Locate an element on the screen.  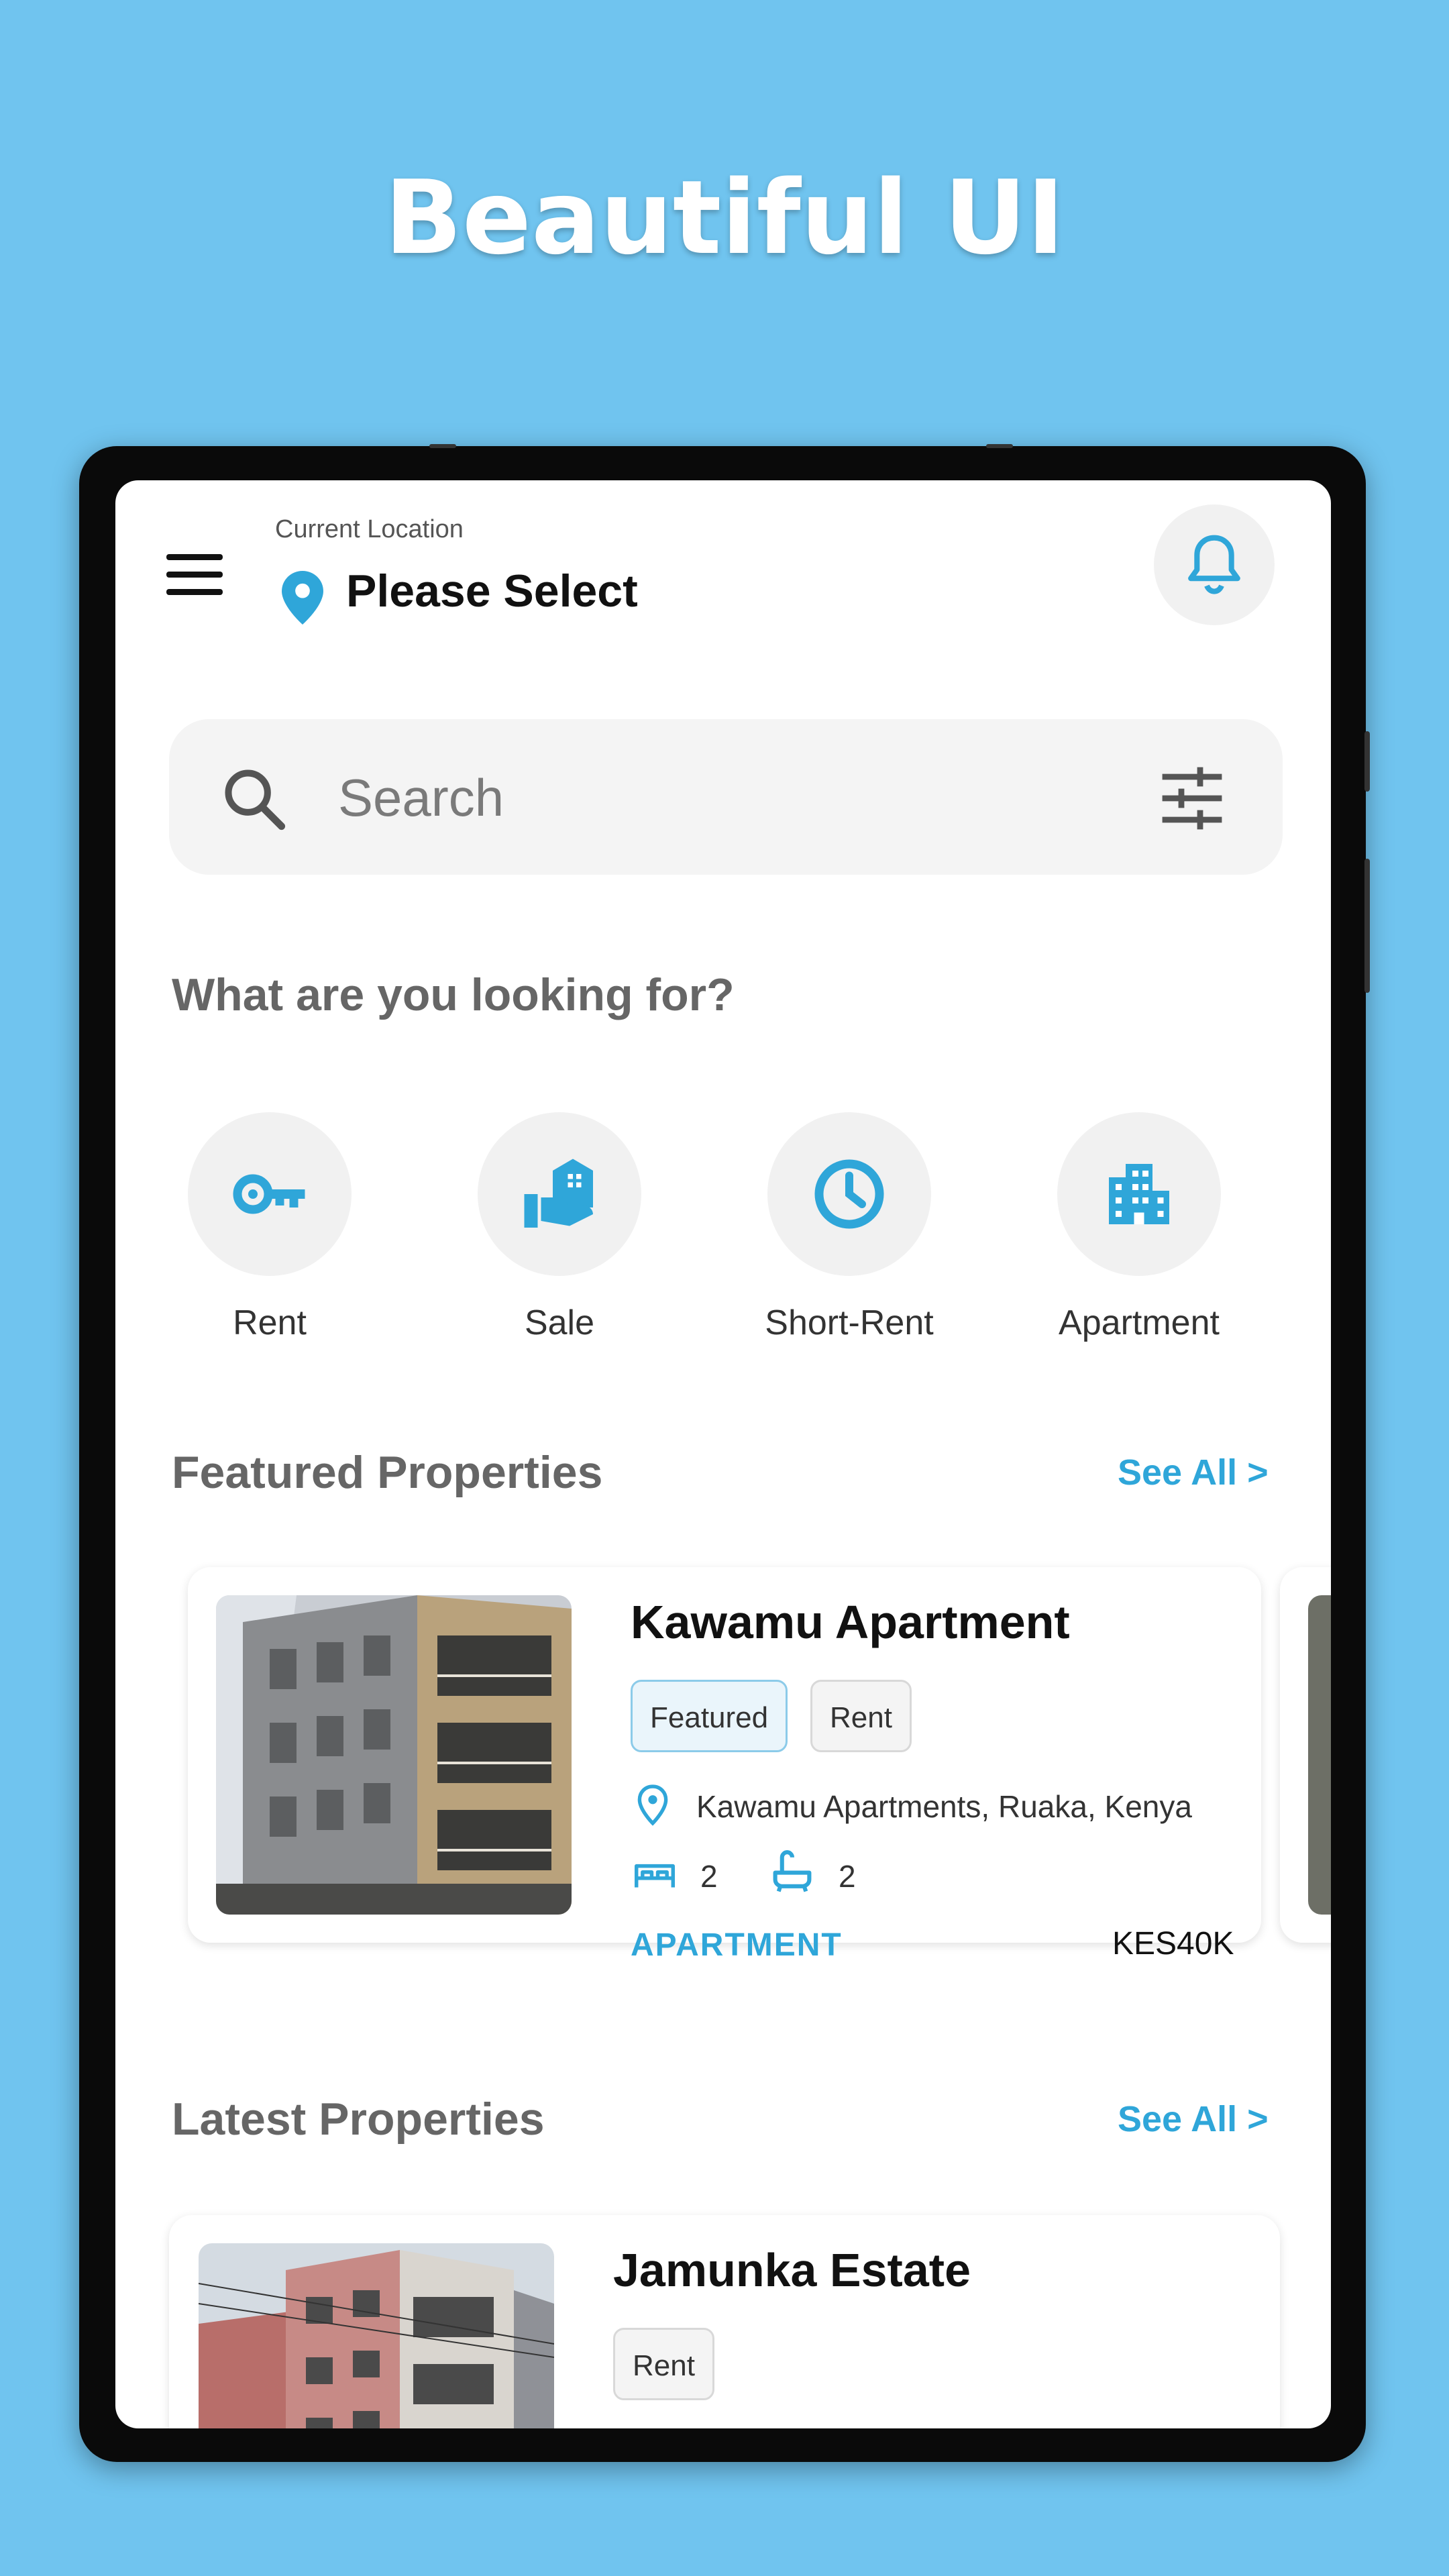
category-label: Rent is located at coordinates (270, 1322).